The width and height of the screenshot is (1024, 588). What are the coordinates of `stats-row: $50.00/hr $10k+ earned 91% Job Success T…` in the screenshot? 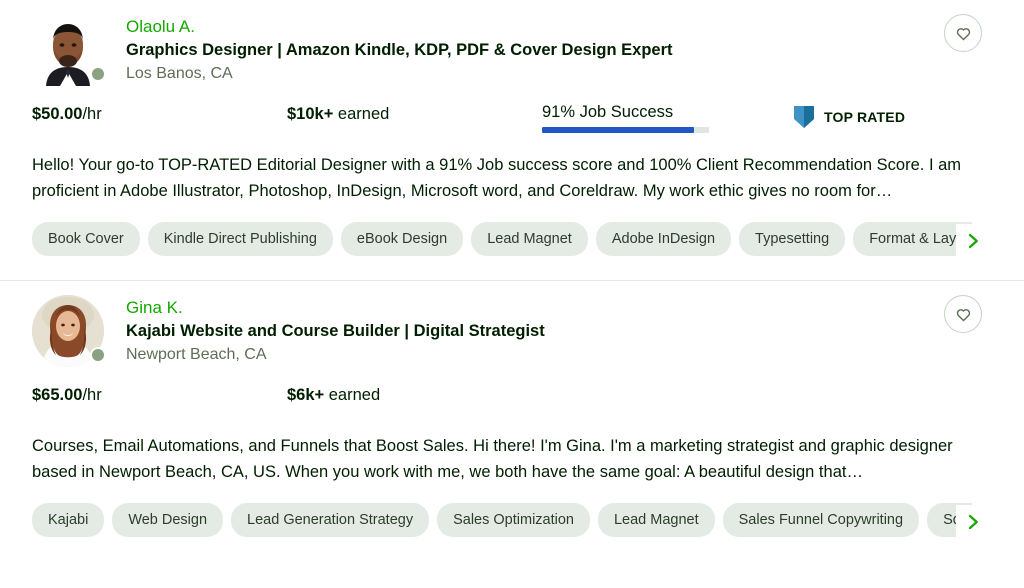 It's located at (516, 119).